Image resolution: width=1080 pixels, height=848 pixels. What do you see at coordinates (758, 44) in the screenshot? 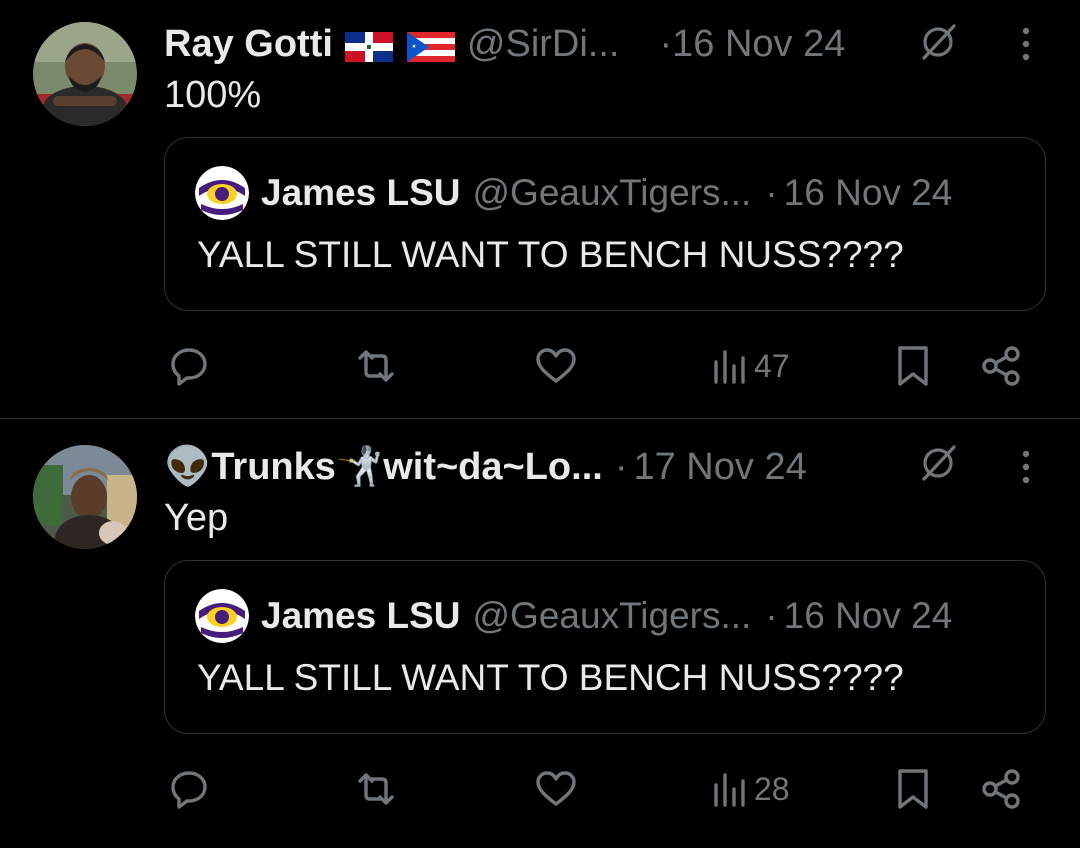
I see `timestamp: 16 Nov 24` at bounding box center [758, 44].